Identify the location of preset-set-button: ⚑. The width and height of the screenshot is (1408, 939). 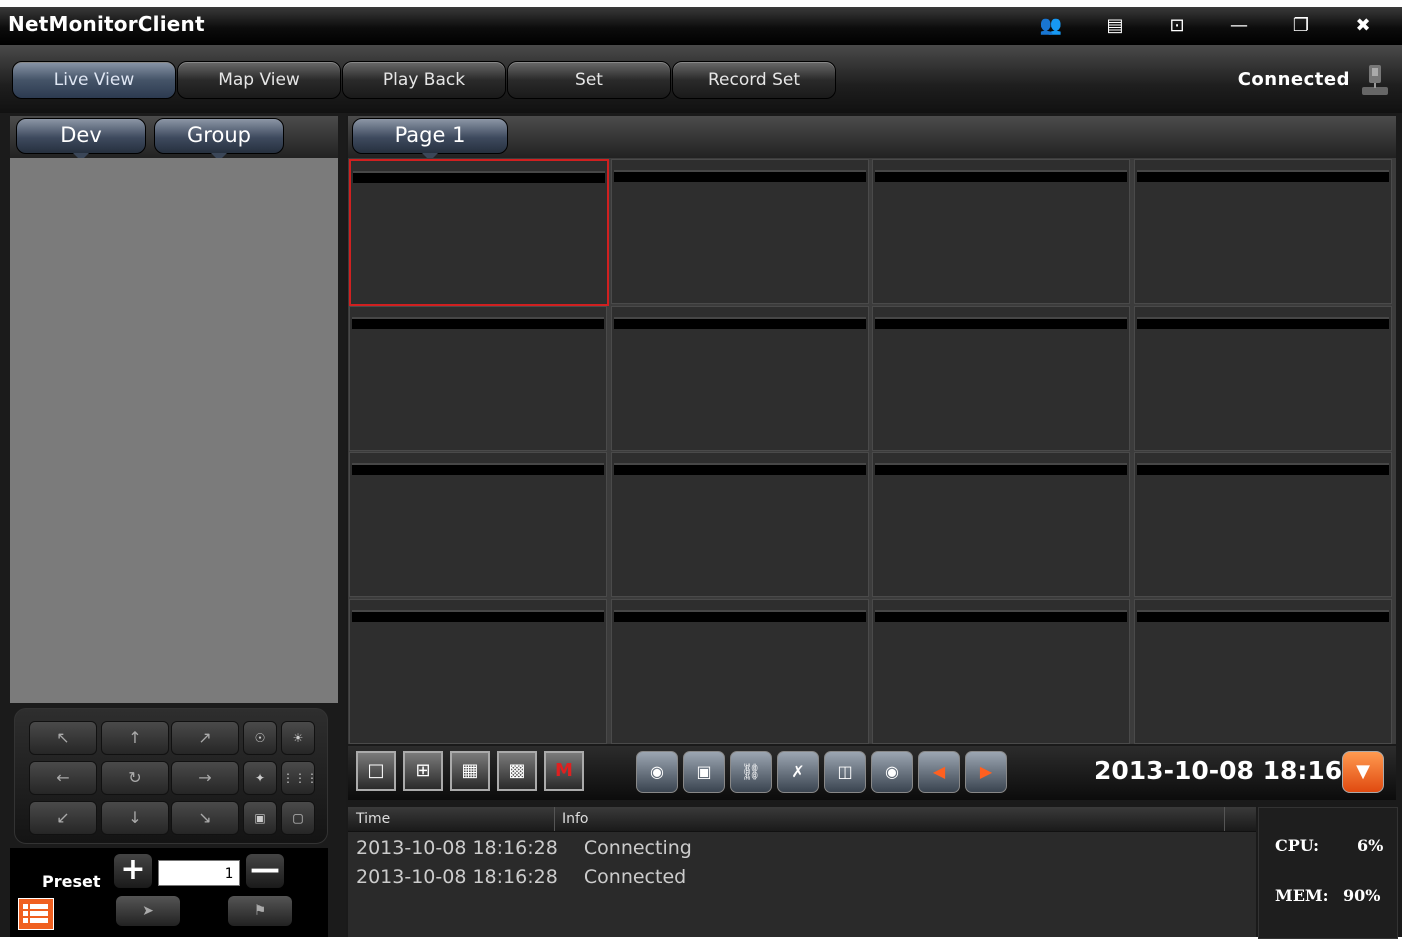
(260, 911).